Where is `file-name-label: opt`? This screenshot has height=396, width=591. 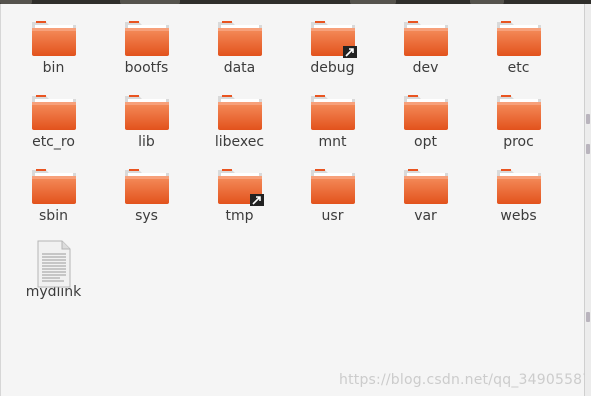
file-name-label: opt is located at coordinates (425, 142).